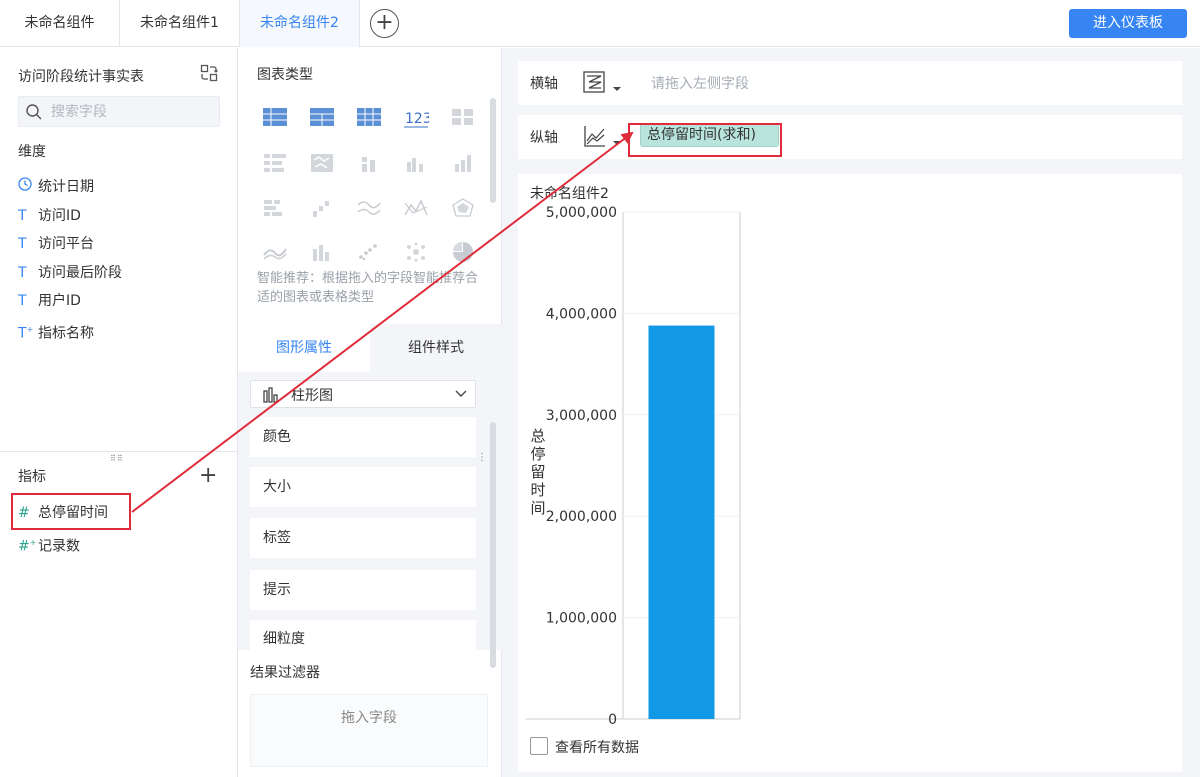 The image size is (1200, 777). I want to click on stream-chart-icon, so click(275, 252).